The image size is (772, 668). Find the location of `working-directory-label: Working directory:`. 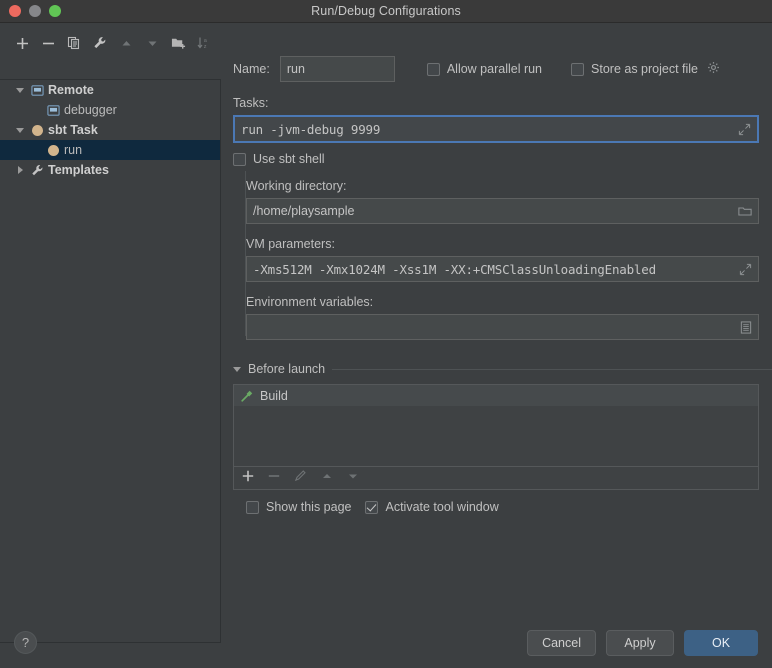

working-directory-label: Working directory: is located at coordinates (296, 186).